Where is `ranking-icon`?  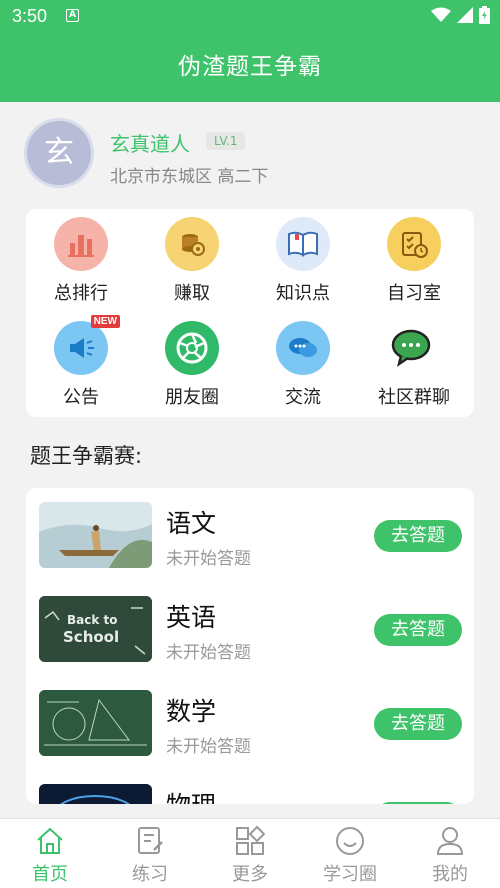
ranking-icon is located at coordinates (81, 244).